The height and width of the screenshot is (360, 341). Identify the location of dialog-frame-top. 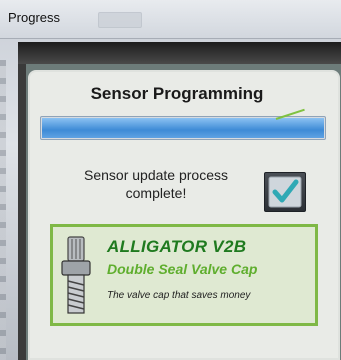
(179, 53).